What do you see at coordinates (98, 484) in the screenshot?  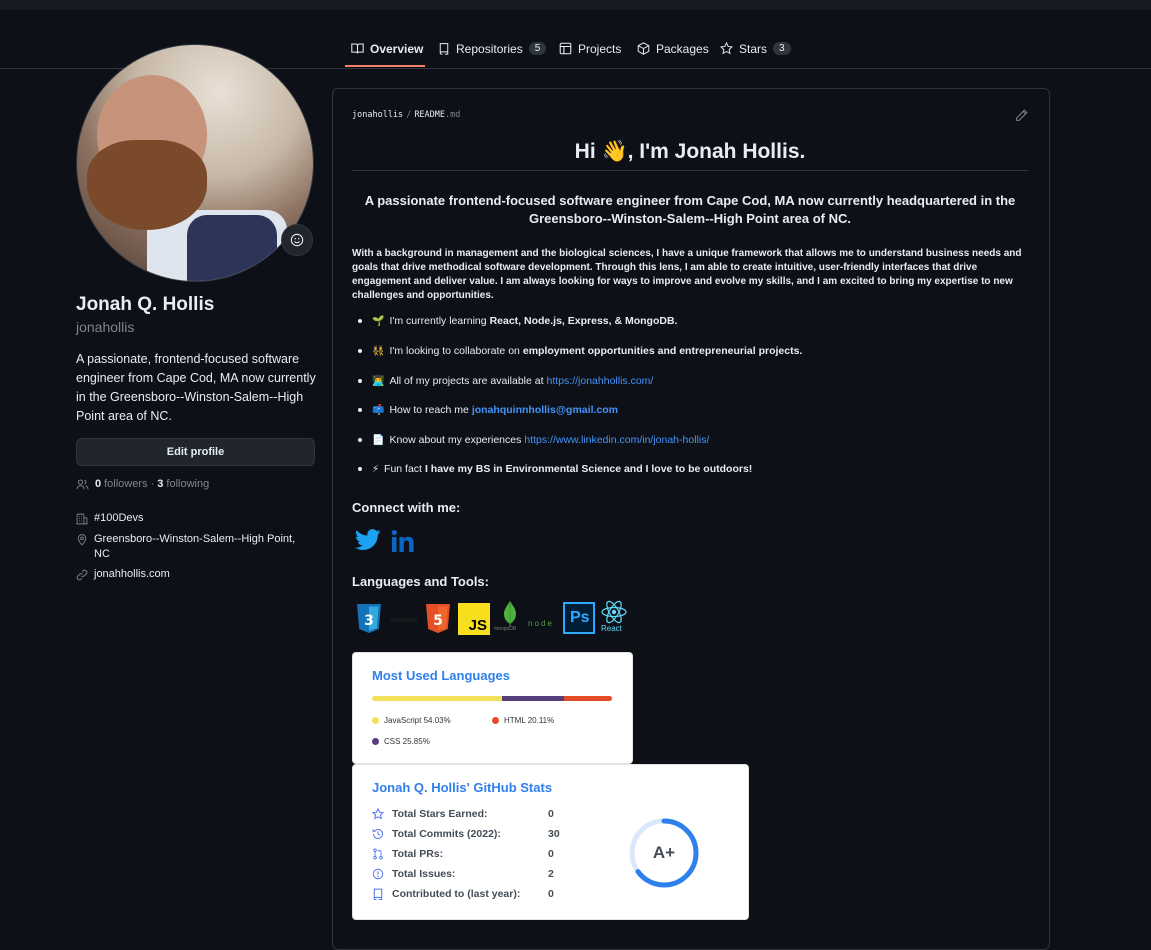 I see `followers-count: 0` at bounding box center [98, 484].